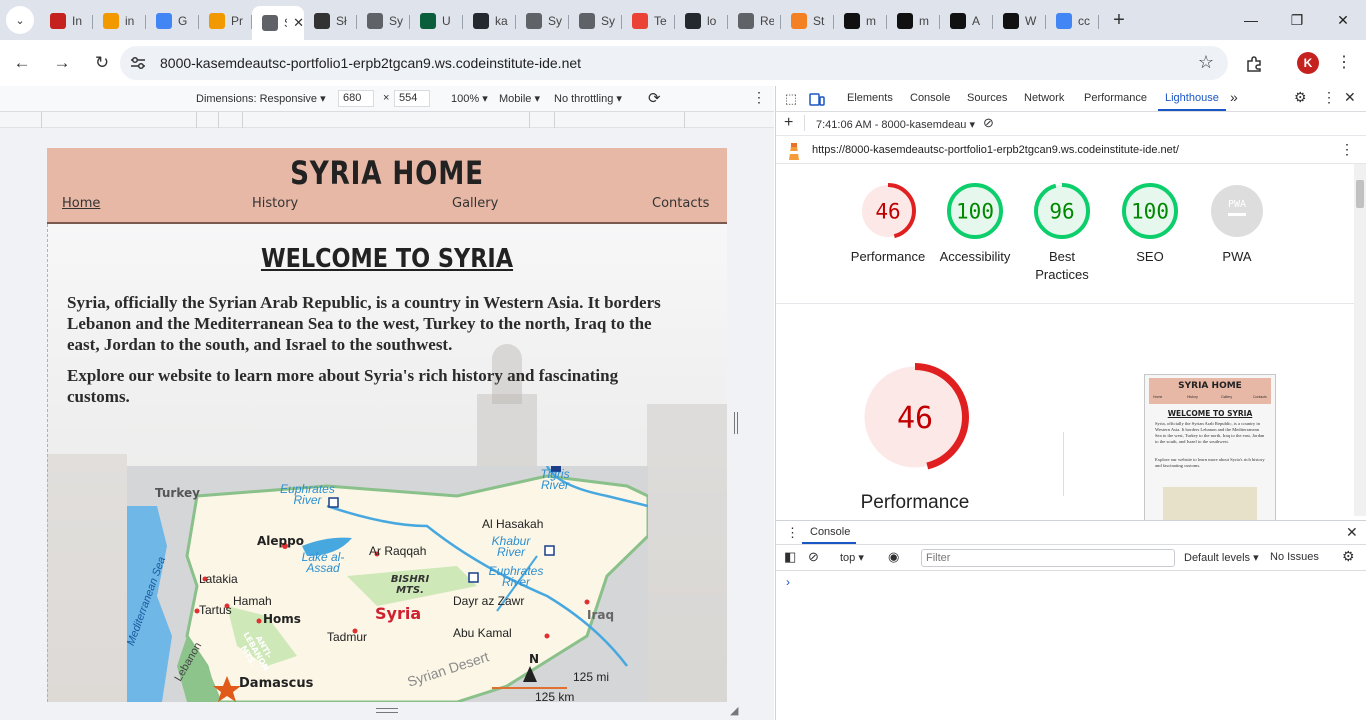 The image size is (1366, 720). What do you see at coordinates (356, 98) in the screenshot?
I see `width-input: 680` at bounding box center [356, 98].